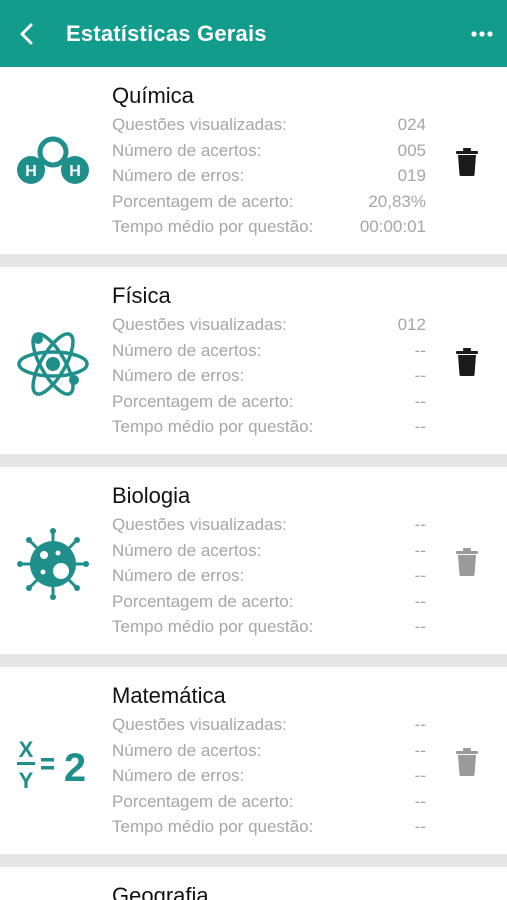 The height and width of the screenshot is (900, 507). What do you see at coordinates (141, 295) in the screenshot?
I see `subject-name: Física` at bounding box center [141, 295].